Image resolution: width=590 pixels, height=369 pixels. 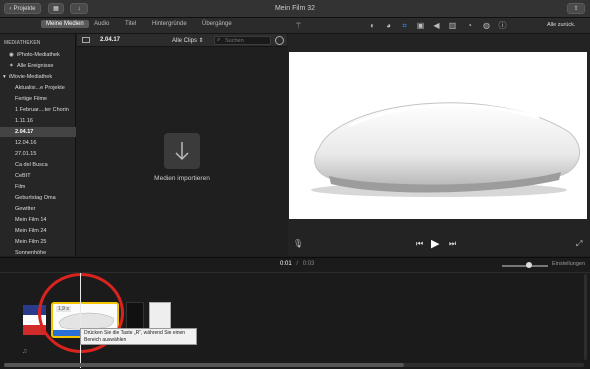 I want to click on sidebar-item-label: Fertige Filme, so click(x=31, y=99).